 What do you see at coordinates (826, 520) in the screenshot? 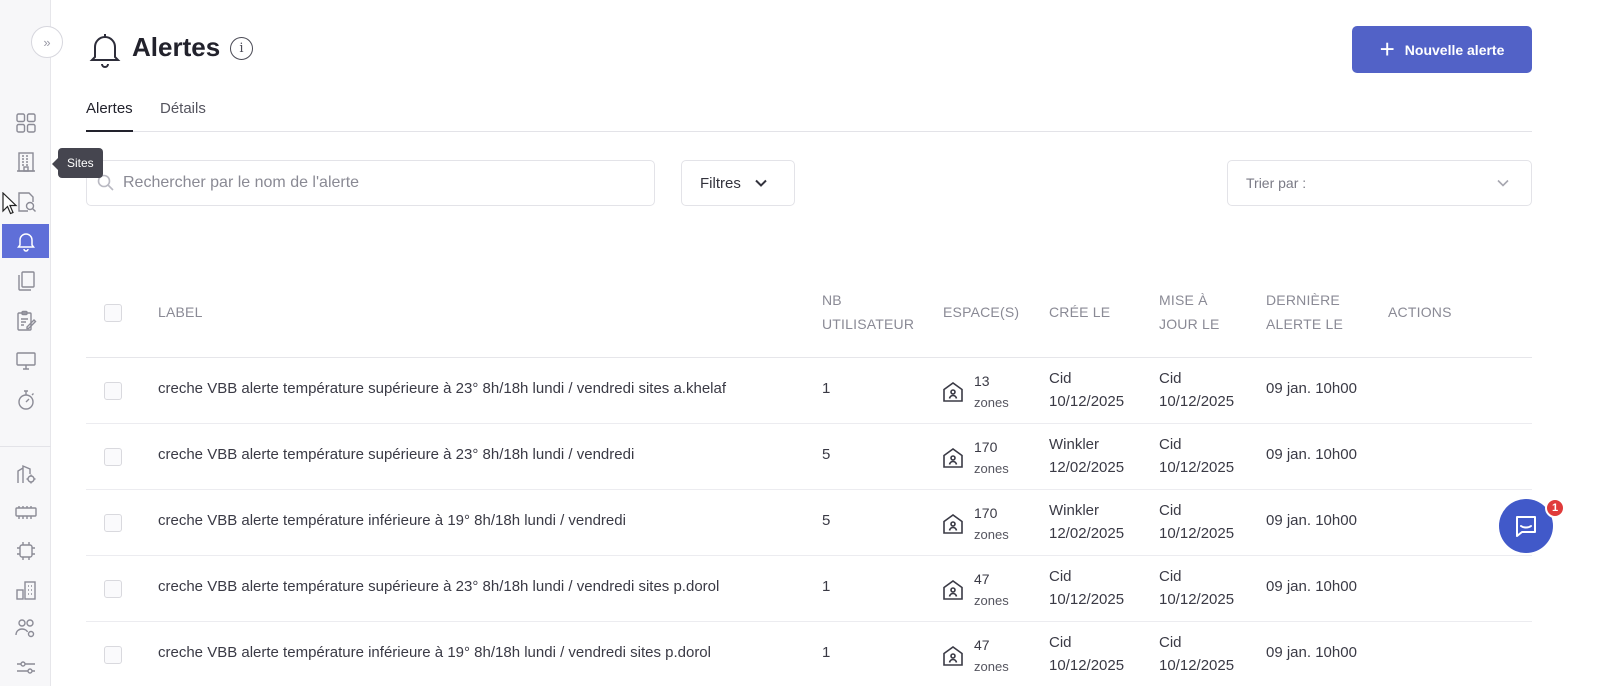
I see `row-nb-users: 5` at bounding box center [826, 520].